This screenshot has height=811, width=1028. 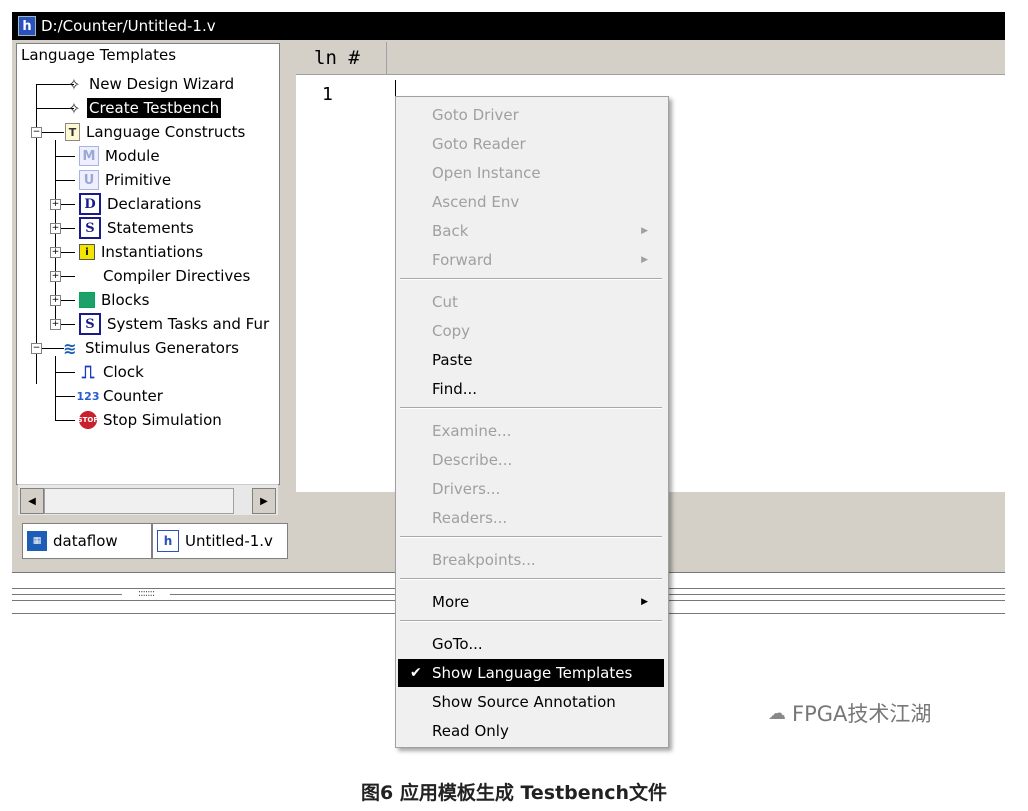 I want to click on tab-untitled-1-v: h Untitled-1.v, so click(x=220, y=541).